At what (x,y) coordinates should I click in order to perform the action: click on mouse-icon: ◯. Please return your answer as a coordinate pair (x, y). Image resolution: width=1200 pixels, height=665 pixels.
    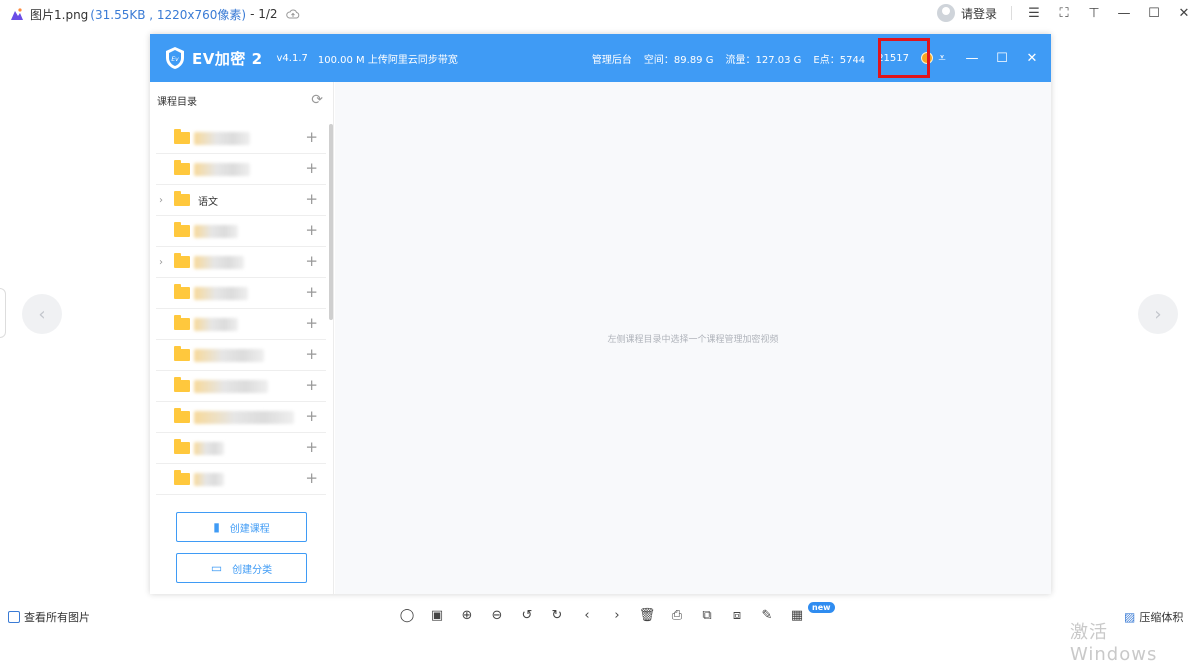
    Looking at the image, I should click on (407, 615).